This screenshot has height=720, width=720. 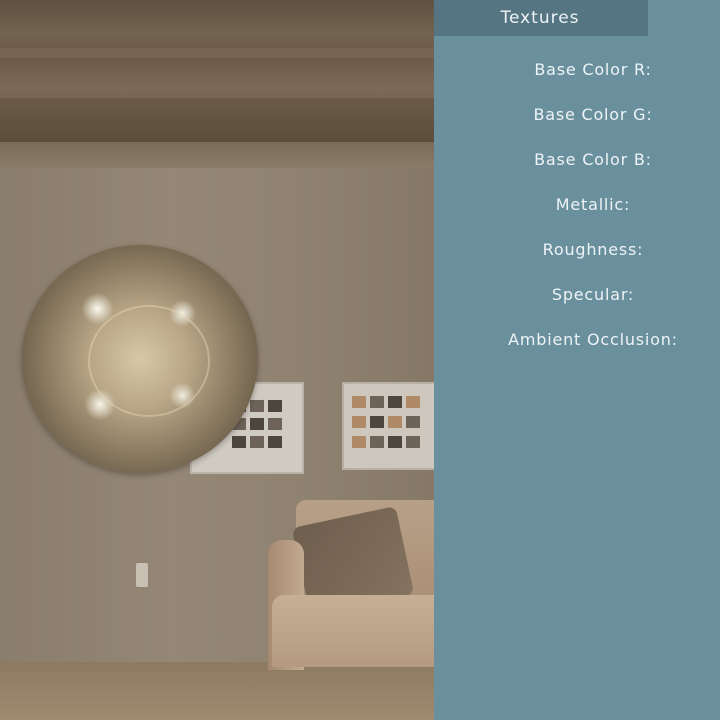 I want to click on ceiling-edge, so click(x=217, y=155).